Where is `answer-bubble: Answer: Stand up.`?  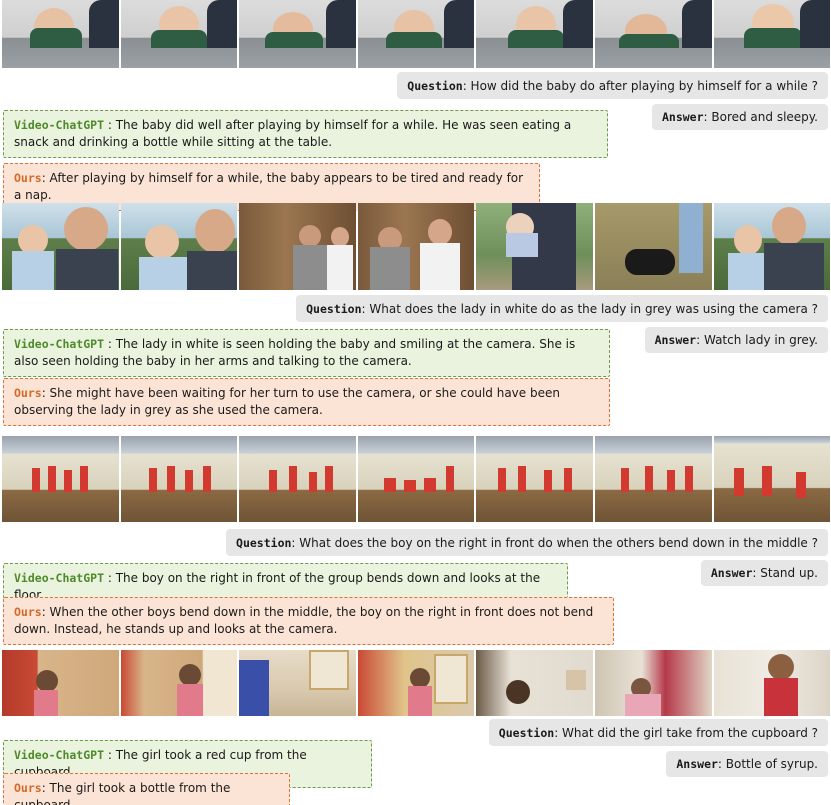
answer-bubble: Answer: Stand up. is located at coordinates (764, 573).